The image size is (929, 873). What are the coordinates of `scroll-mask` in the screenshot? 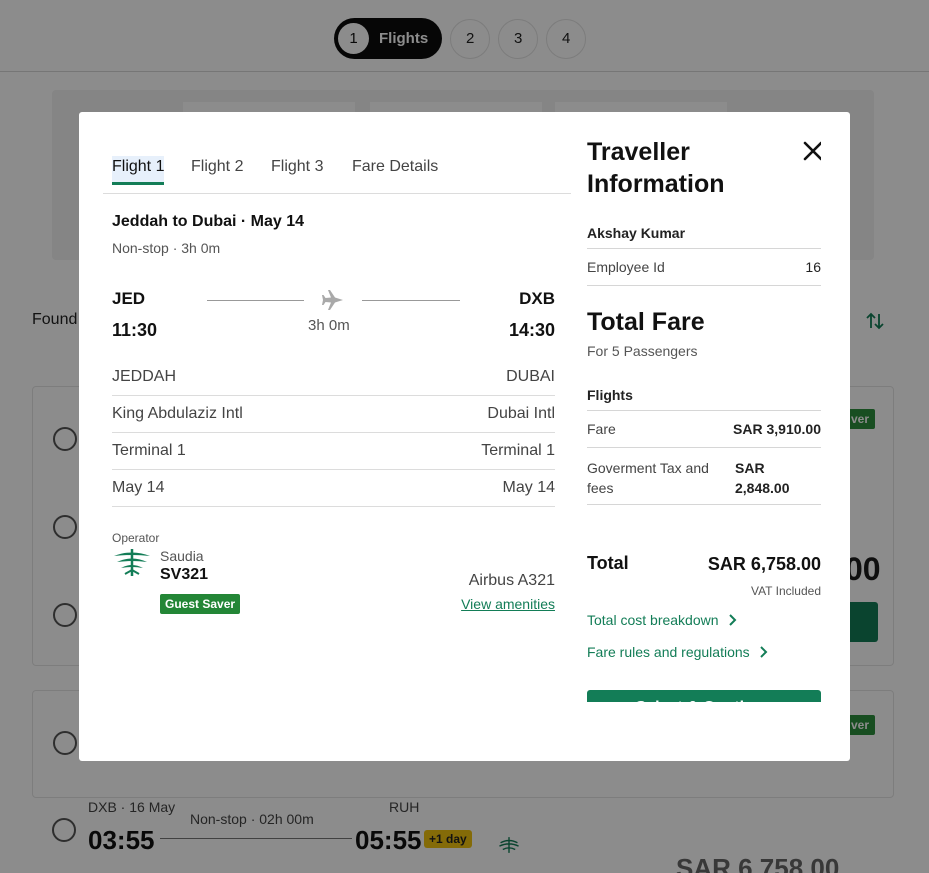 It's located at (698, 719).